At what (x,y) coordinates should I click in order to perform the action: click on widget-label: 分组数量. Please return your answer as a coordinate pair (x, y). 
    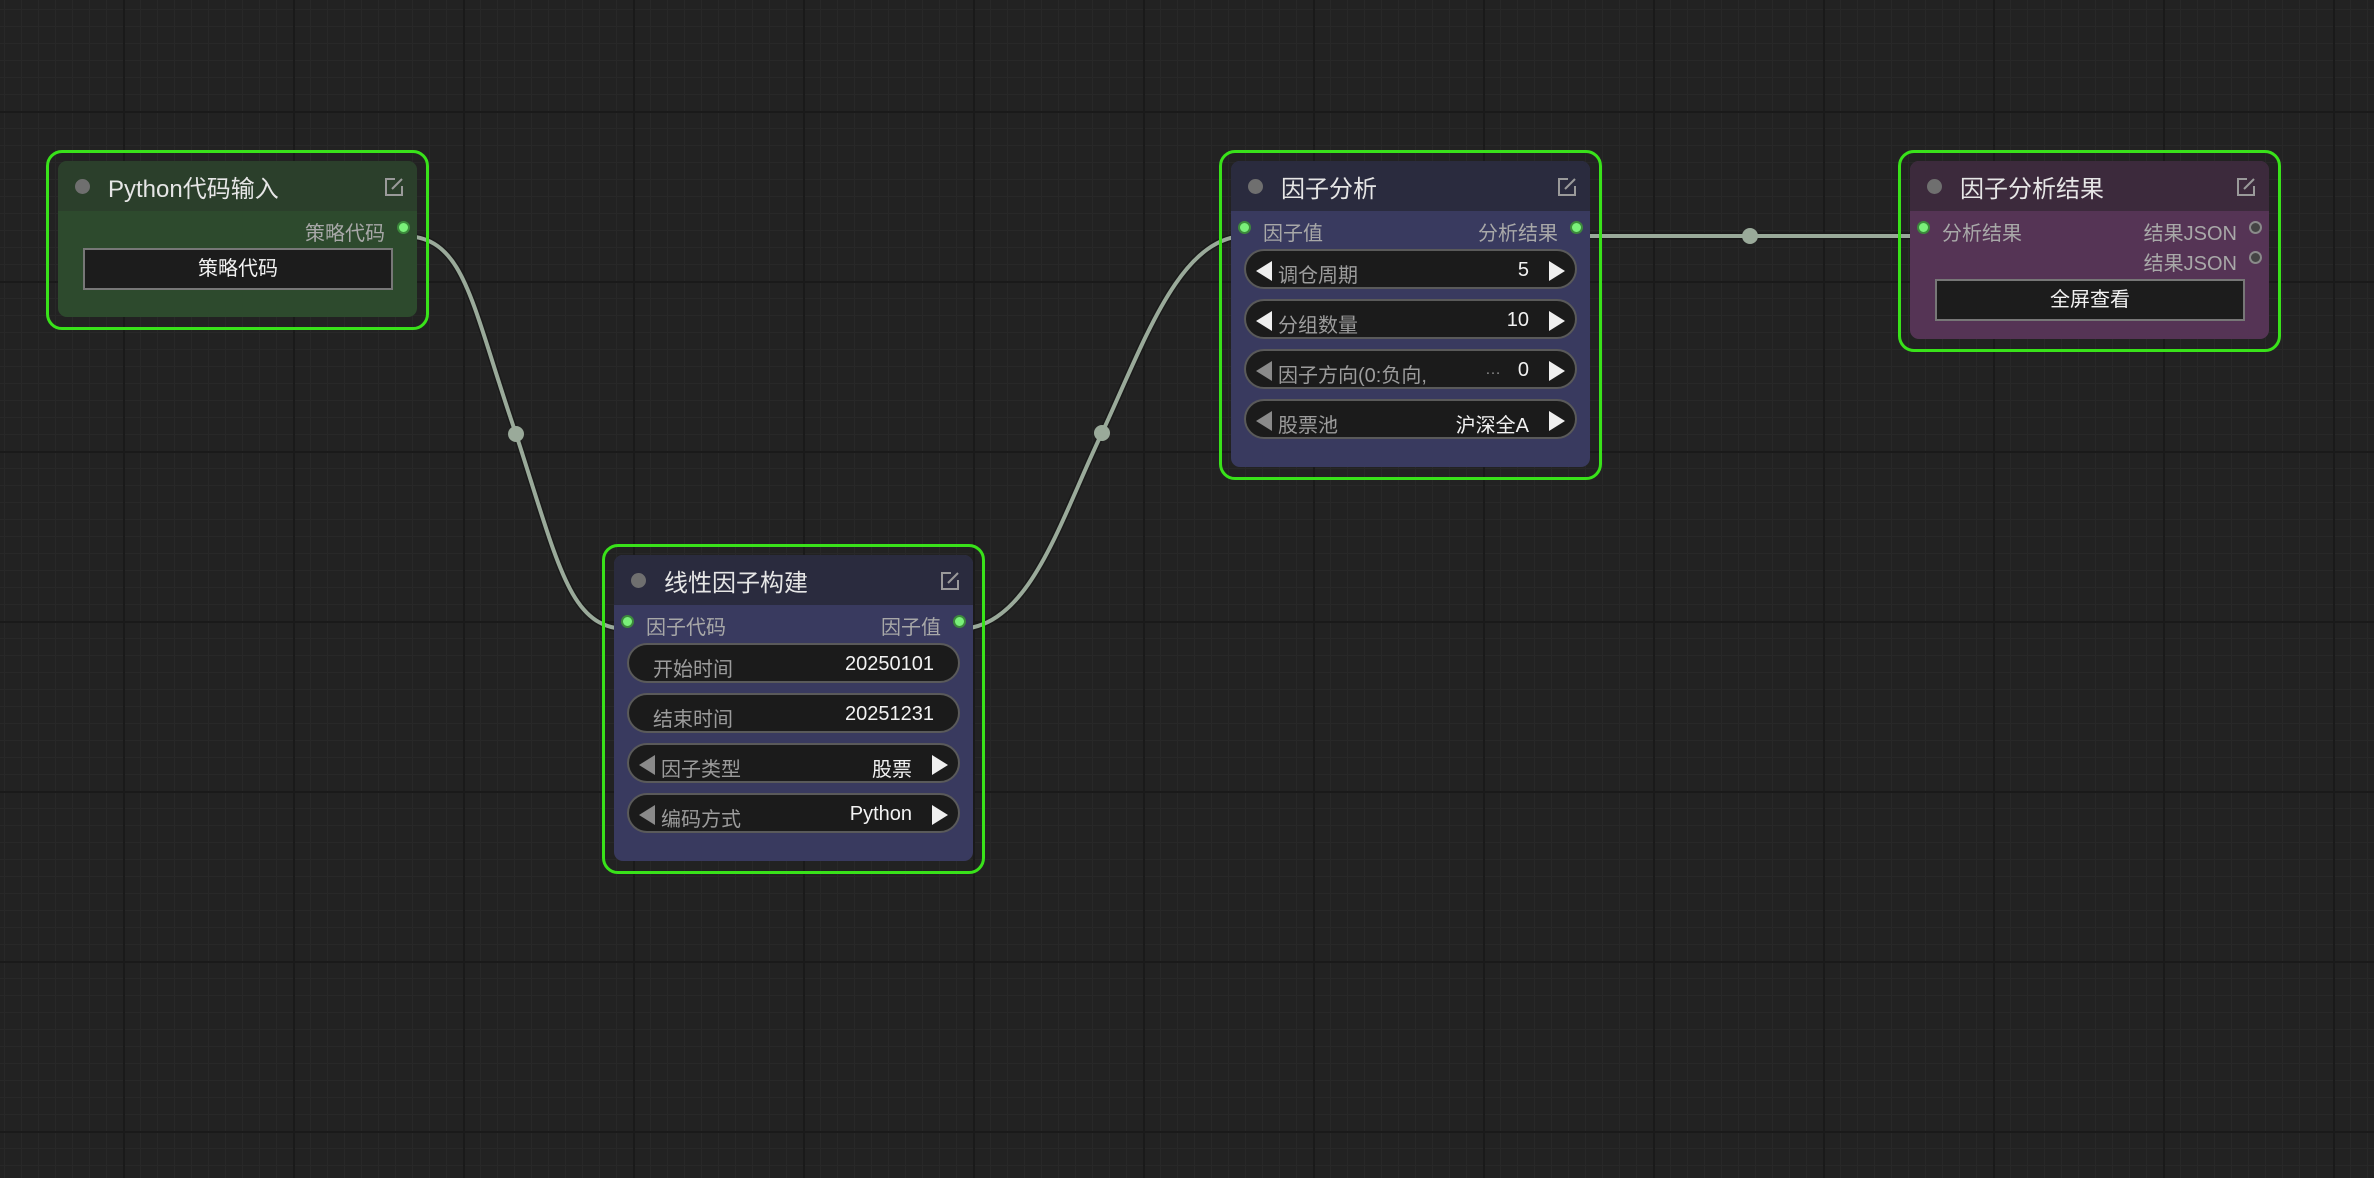
    Looking at the image, I should click on (1318, 326).